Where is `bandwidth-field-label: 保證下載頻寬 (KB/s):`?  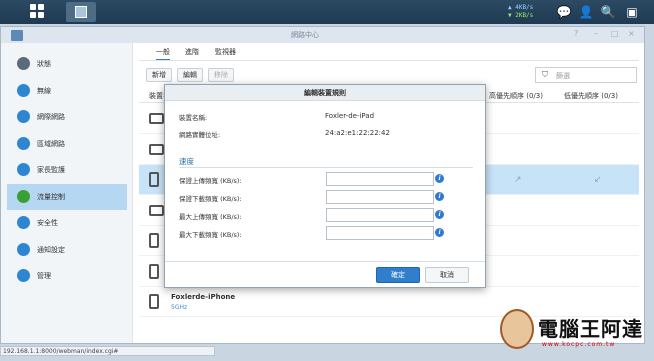 bandwidth-field-label: 保證下載頻寬 (KB/s): is located at coordinates (210, 199).